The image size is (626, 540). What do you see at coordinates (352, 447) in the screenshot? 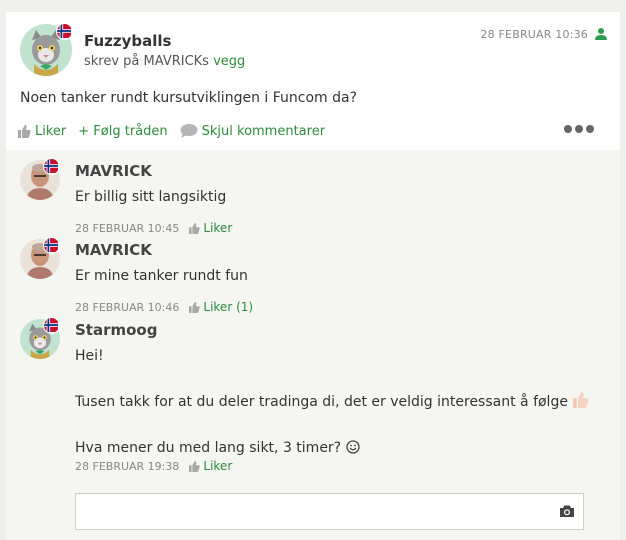
I see `smiley-emoji-icon` at bounding box center [352, 447].